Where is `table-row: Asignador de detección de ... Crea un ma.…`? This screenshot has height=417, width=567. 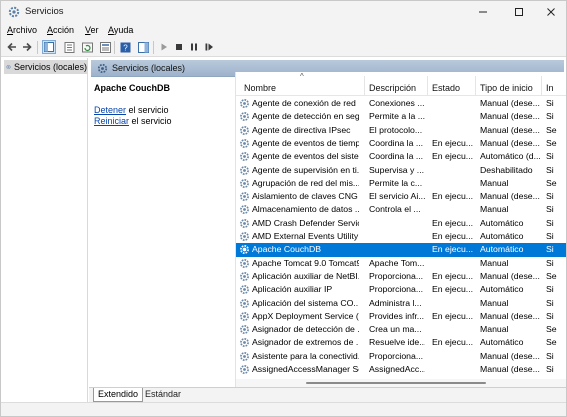 table-row: Asignador de detección de ... Crea un ma.… is located at coordinates (401, 329).